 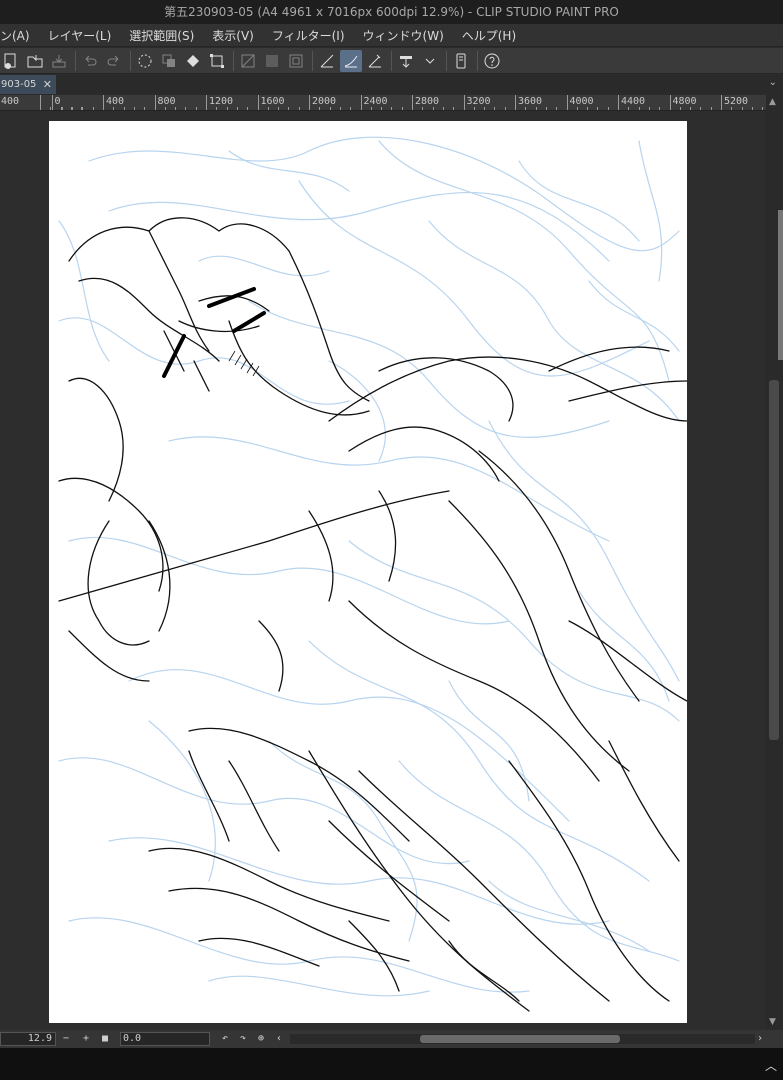 I want to click on menu-view: 表示(V), so click(x=234, y=35).